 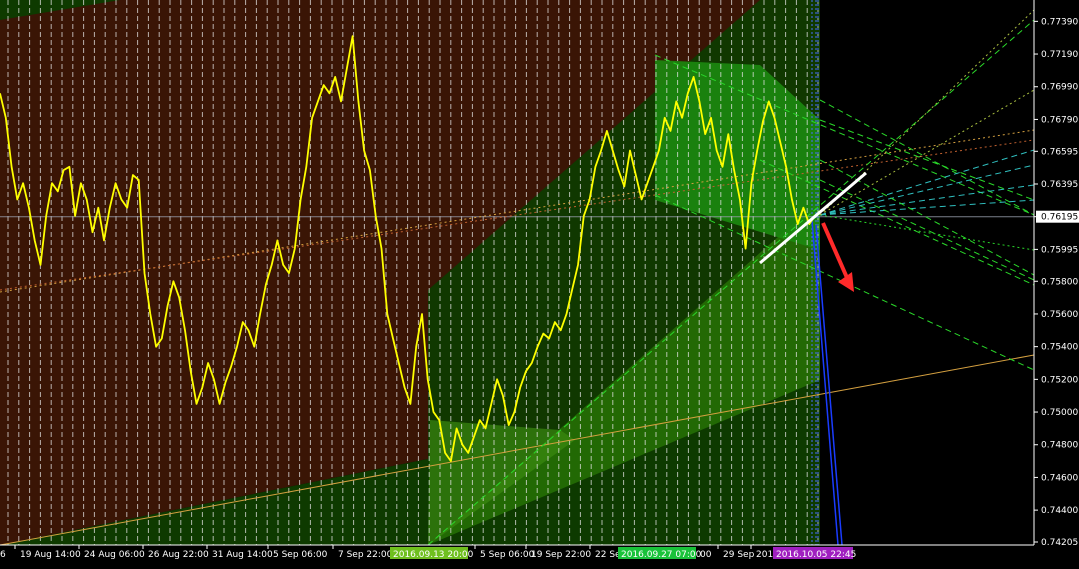 What do you see at coordinates (50, 555) in the screenshot?
I see `x-tick-label: 19 Aug 14:00` at bounding box center [50, 555].